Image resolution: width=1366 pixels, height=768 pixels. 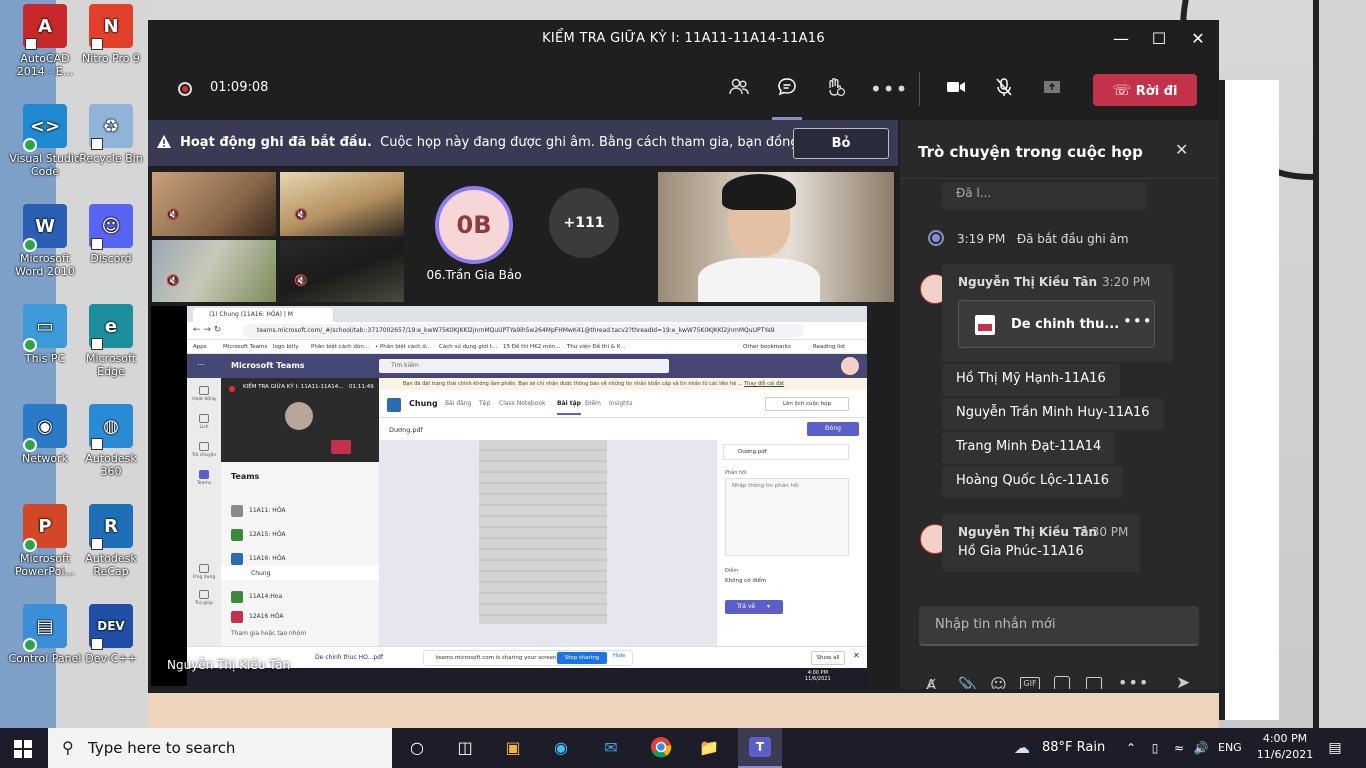 What do you see at coordinates (561, 748) in the screenshot?
I see `edge-taskbar-icon: ◉` at bounding box center [561, 748].